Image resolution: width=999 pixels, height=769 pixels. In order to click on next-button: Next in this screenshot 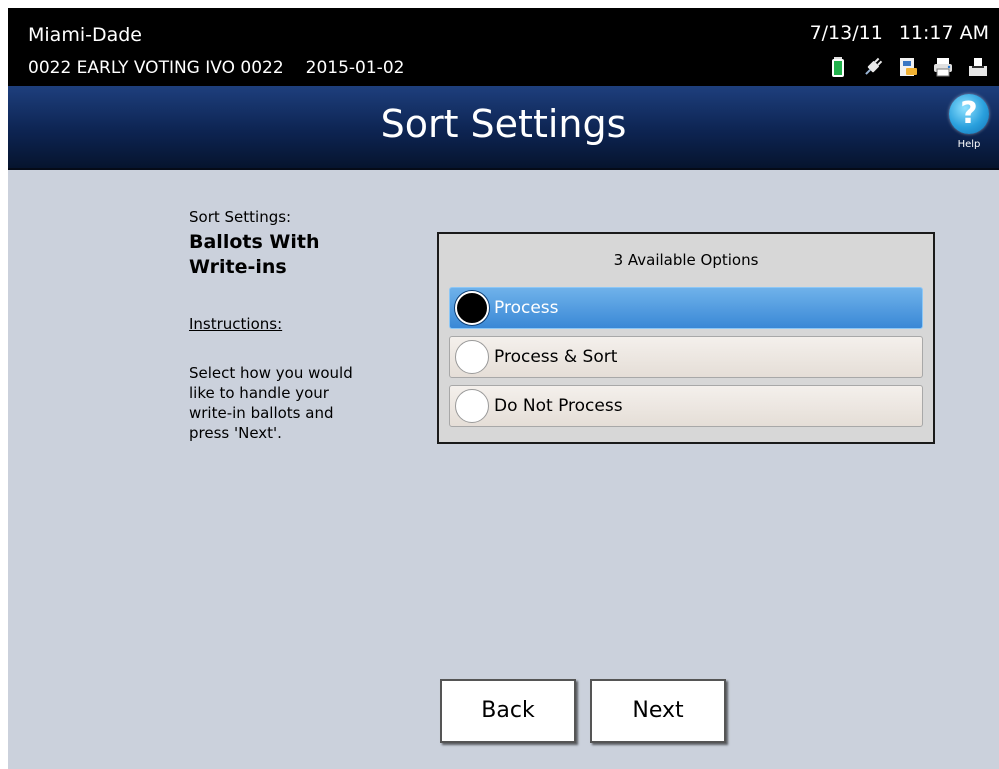, I will do `click(658, 711)`.